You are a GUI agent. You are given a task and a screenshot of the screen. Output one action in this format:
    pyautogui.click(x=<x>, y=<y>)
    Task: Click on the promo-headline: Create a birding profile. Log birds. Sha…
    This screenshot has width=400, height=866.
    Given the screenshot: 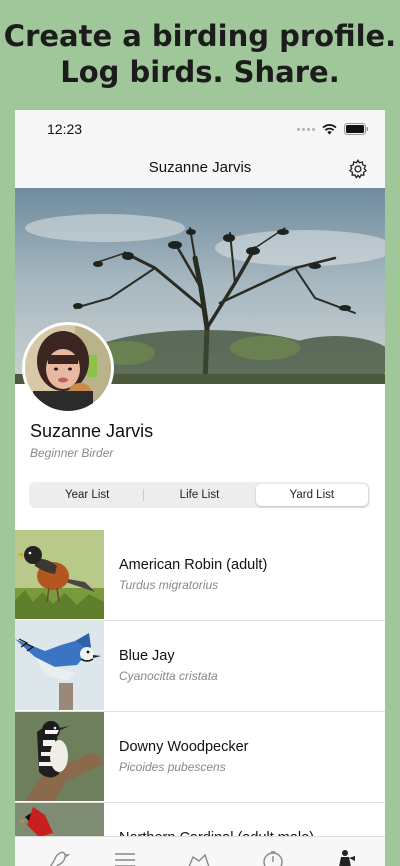 What is the action you would take?
    pyautogui.click(x=200, y=54)
    